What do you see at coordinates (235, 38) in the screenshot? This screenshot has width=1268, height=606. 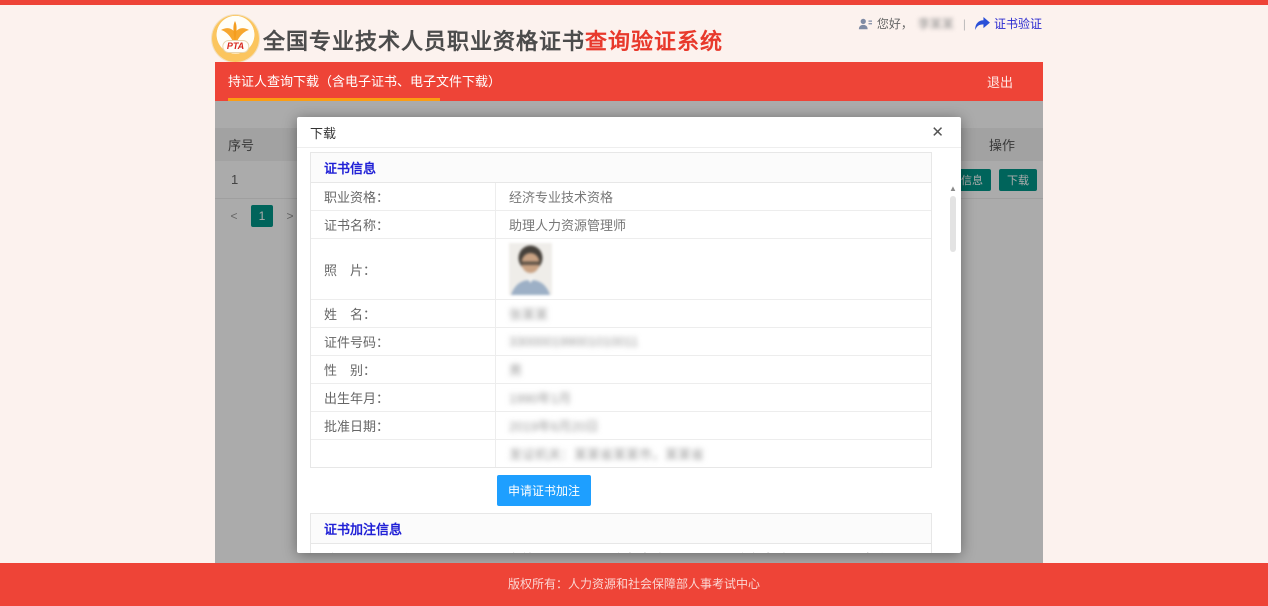 I see `pta-logo: PTA` at bounding box center [235, 38].